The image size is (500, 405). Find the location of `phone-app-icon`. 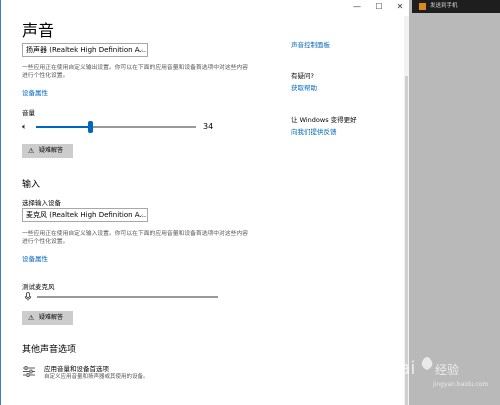

phone-app-icon is located at coordinates (422, 6).